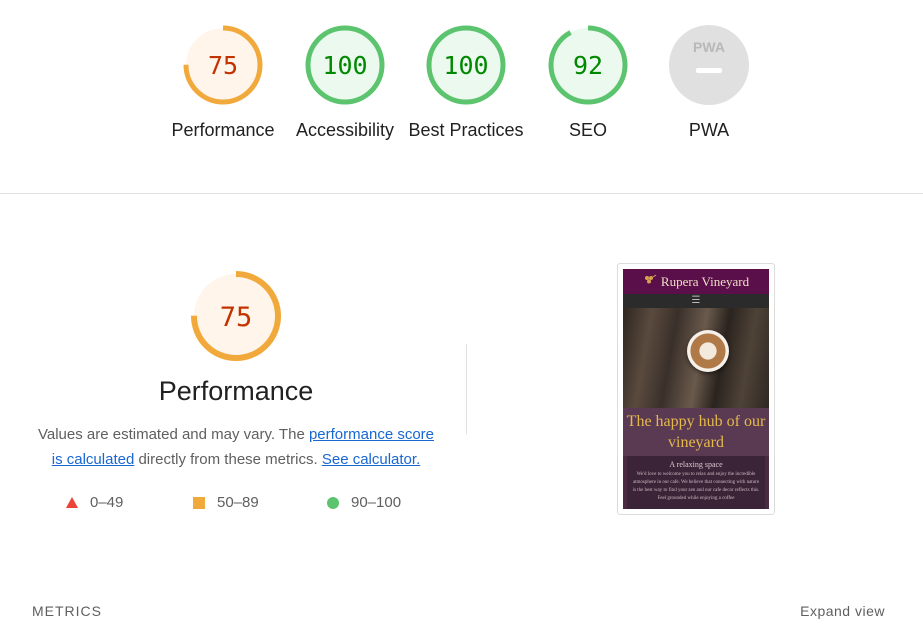 The width and height of the screenshot is (923, 633). I want to click on seo-score: 92, so click(588, 65).